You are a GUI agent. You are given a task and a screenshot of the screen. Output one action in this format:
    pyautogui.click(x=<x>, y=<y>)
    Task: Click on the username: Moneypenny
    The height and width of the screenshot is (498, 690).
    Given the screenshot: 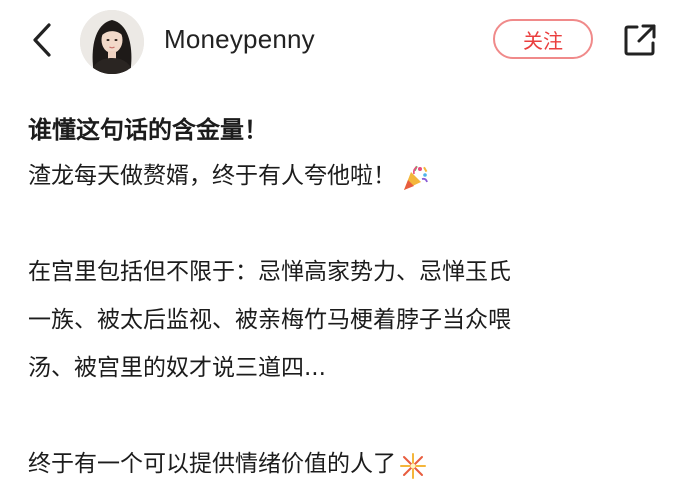 What is the action you would take?
    pyautogui.click(x=239, y=39)
    